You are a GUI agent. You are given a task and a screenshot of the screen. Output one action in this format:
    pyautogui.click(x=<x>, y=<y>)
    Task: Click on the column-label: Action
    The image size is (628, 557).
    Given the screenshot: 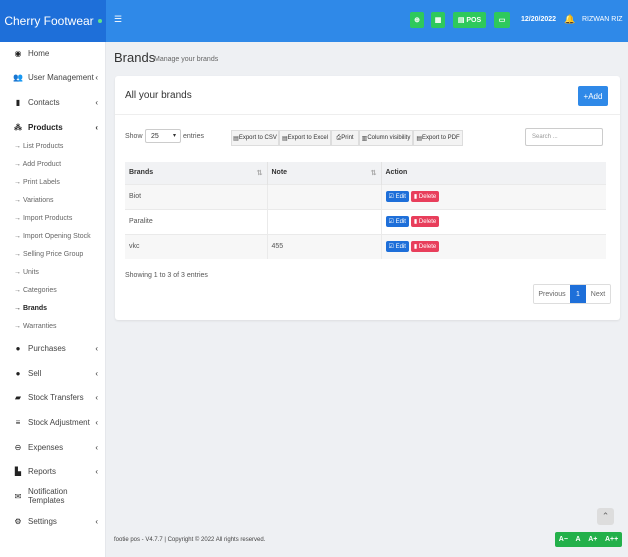 What is the action you would take?
    pyautogui.click(x=396, y=173)
    